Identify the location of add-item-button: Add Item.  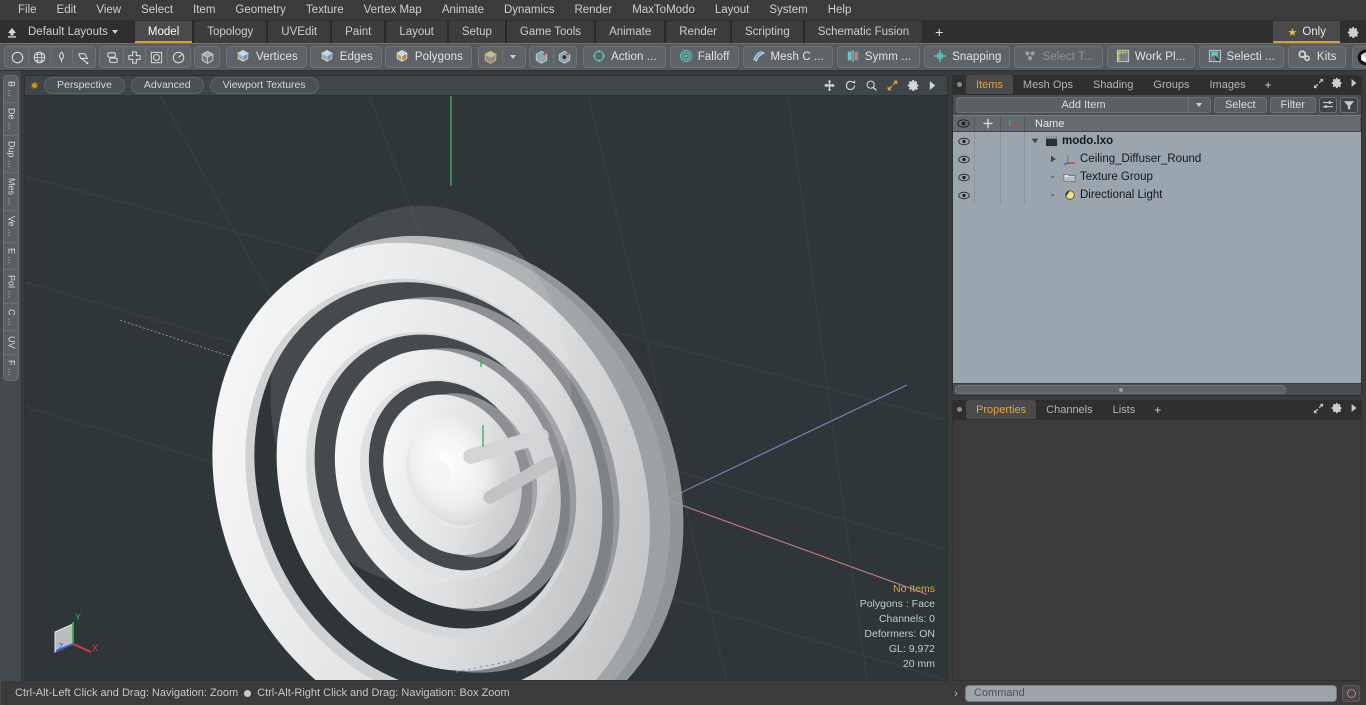
(1083, 105).